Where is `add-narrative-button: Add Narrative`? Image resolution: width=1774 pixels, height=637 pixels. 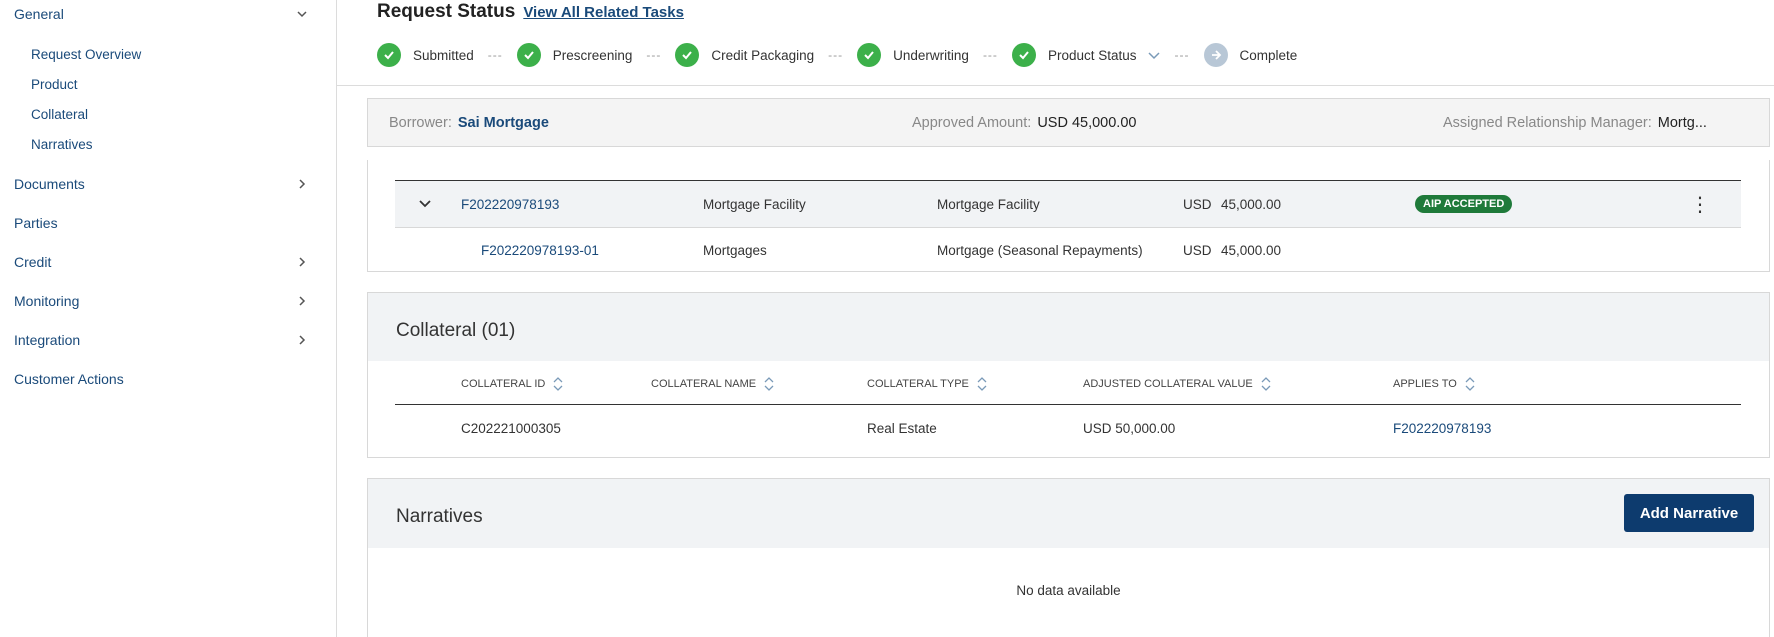 add-narrative-button: Add Narrative is located at coordinates (1689, 513).